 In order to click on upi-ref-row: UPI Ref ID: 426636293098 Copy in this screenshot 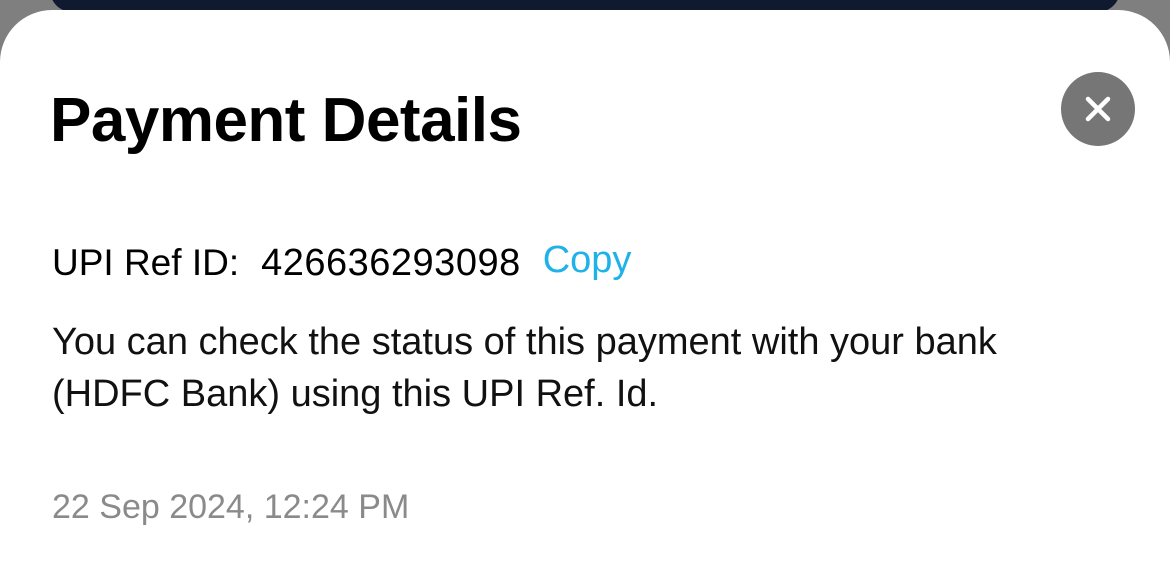, I will do `click(341, 263)`.